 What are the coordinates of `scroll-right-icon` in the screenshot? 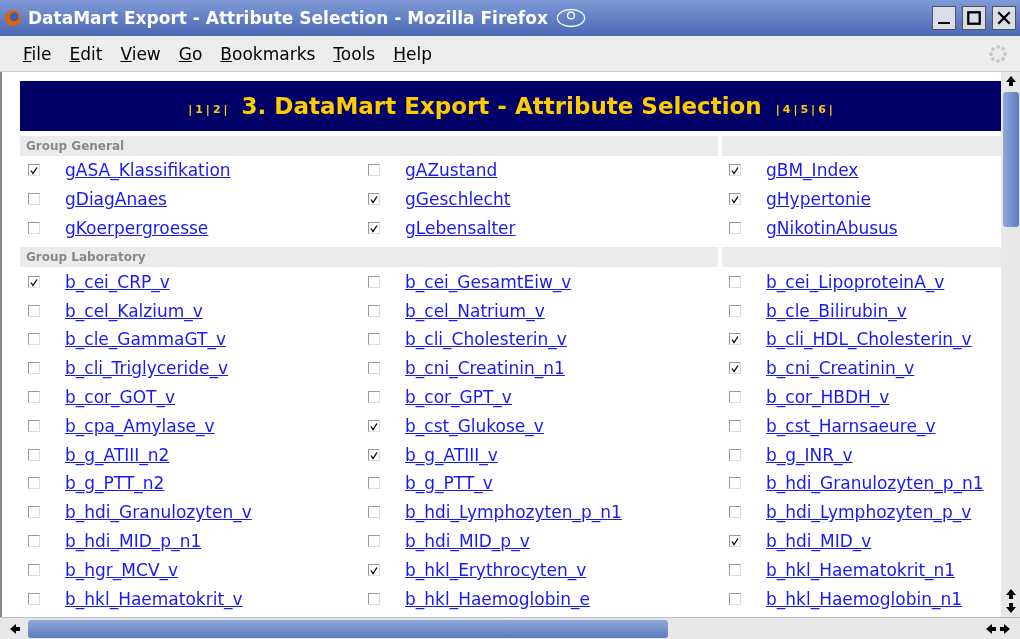 It's located at (1005, 628).